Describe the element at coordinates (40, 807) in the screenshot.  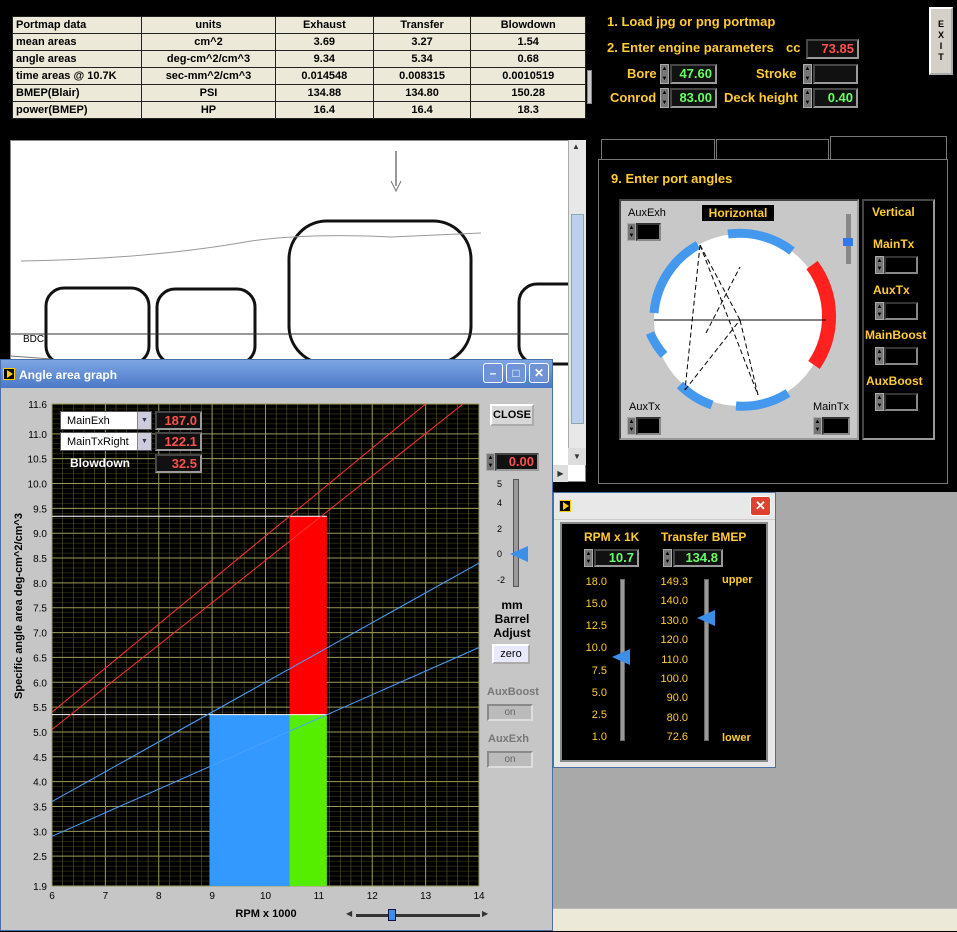
I see `y-tick-label: 3.5` at that location.